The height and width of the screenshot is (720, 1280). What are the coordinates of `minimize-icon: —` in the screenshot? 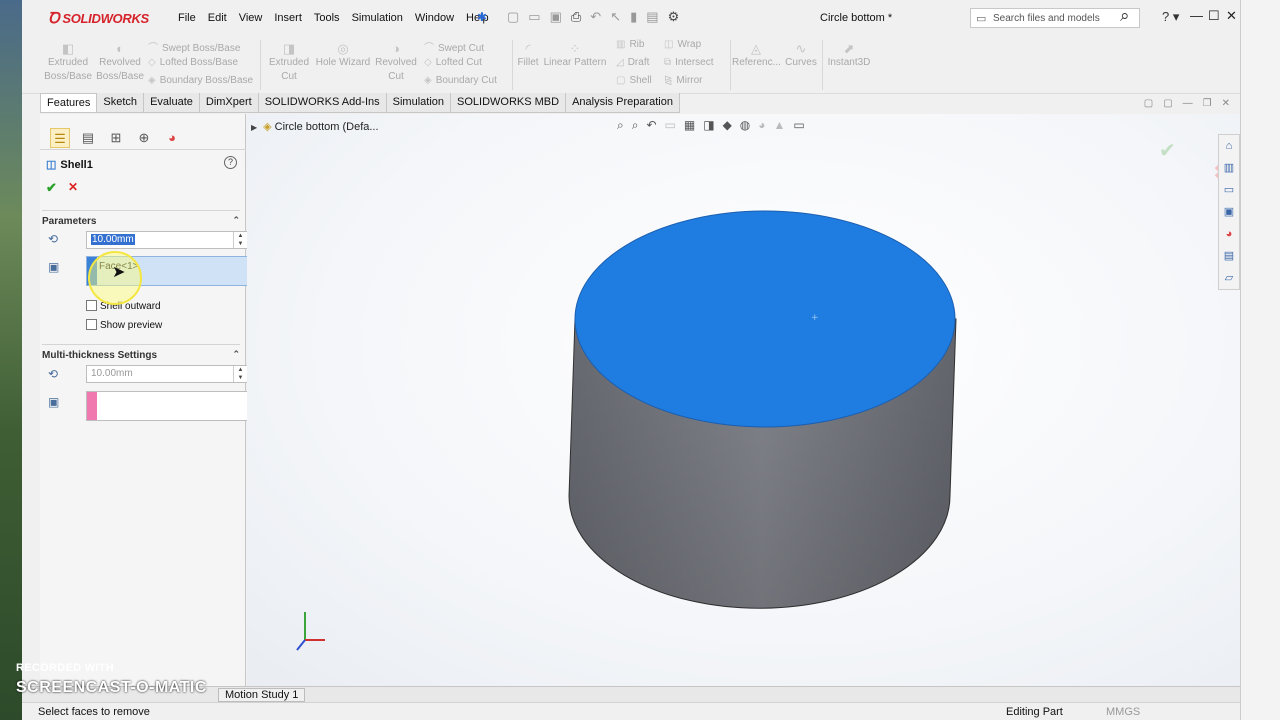 It's located at (1196, 15).